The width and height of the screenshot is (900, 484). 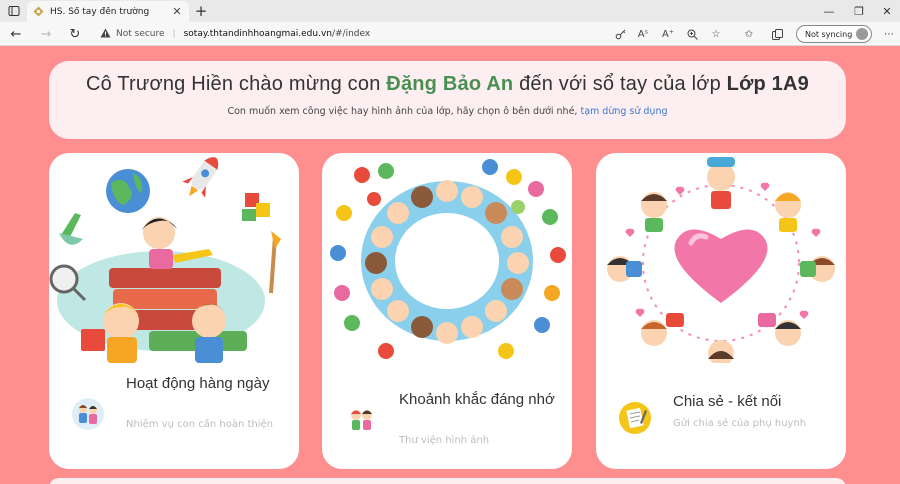 I want to click on read-aloud-icon: Aˢ, so click(x=643, y=34).